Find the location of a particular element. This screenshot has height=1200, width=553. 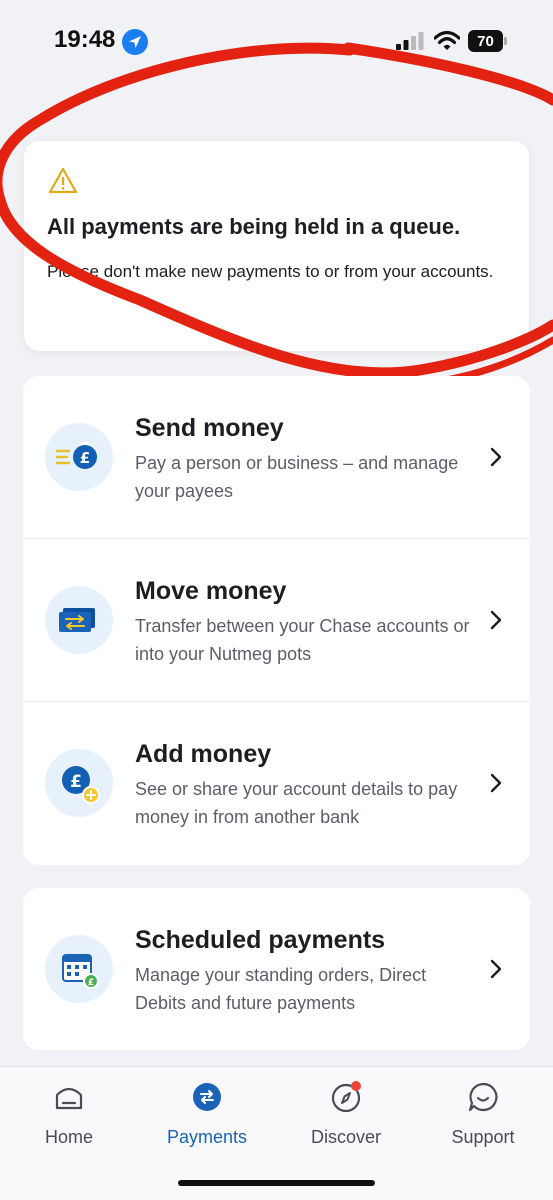

home-icon is located at coordinates (69, 1098).